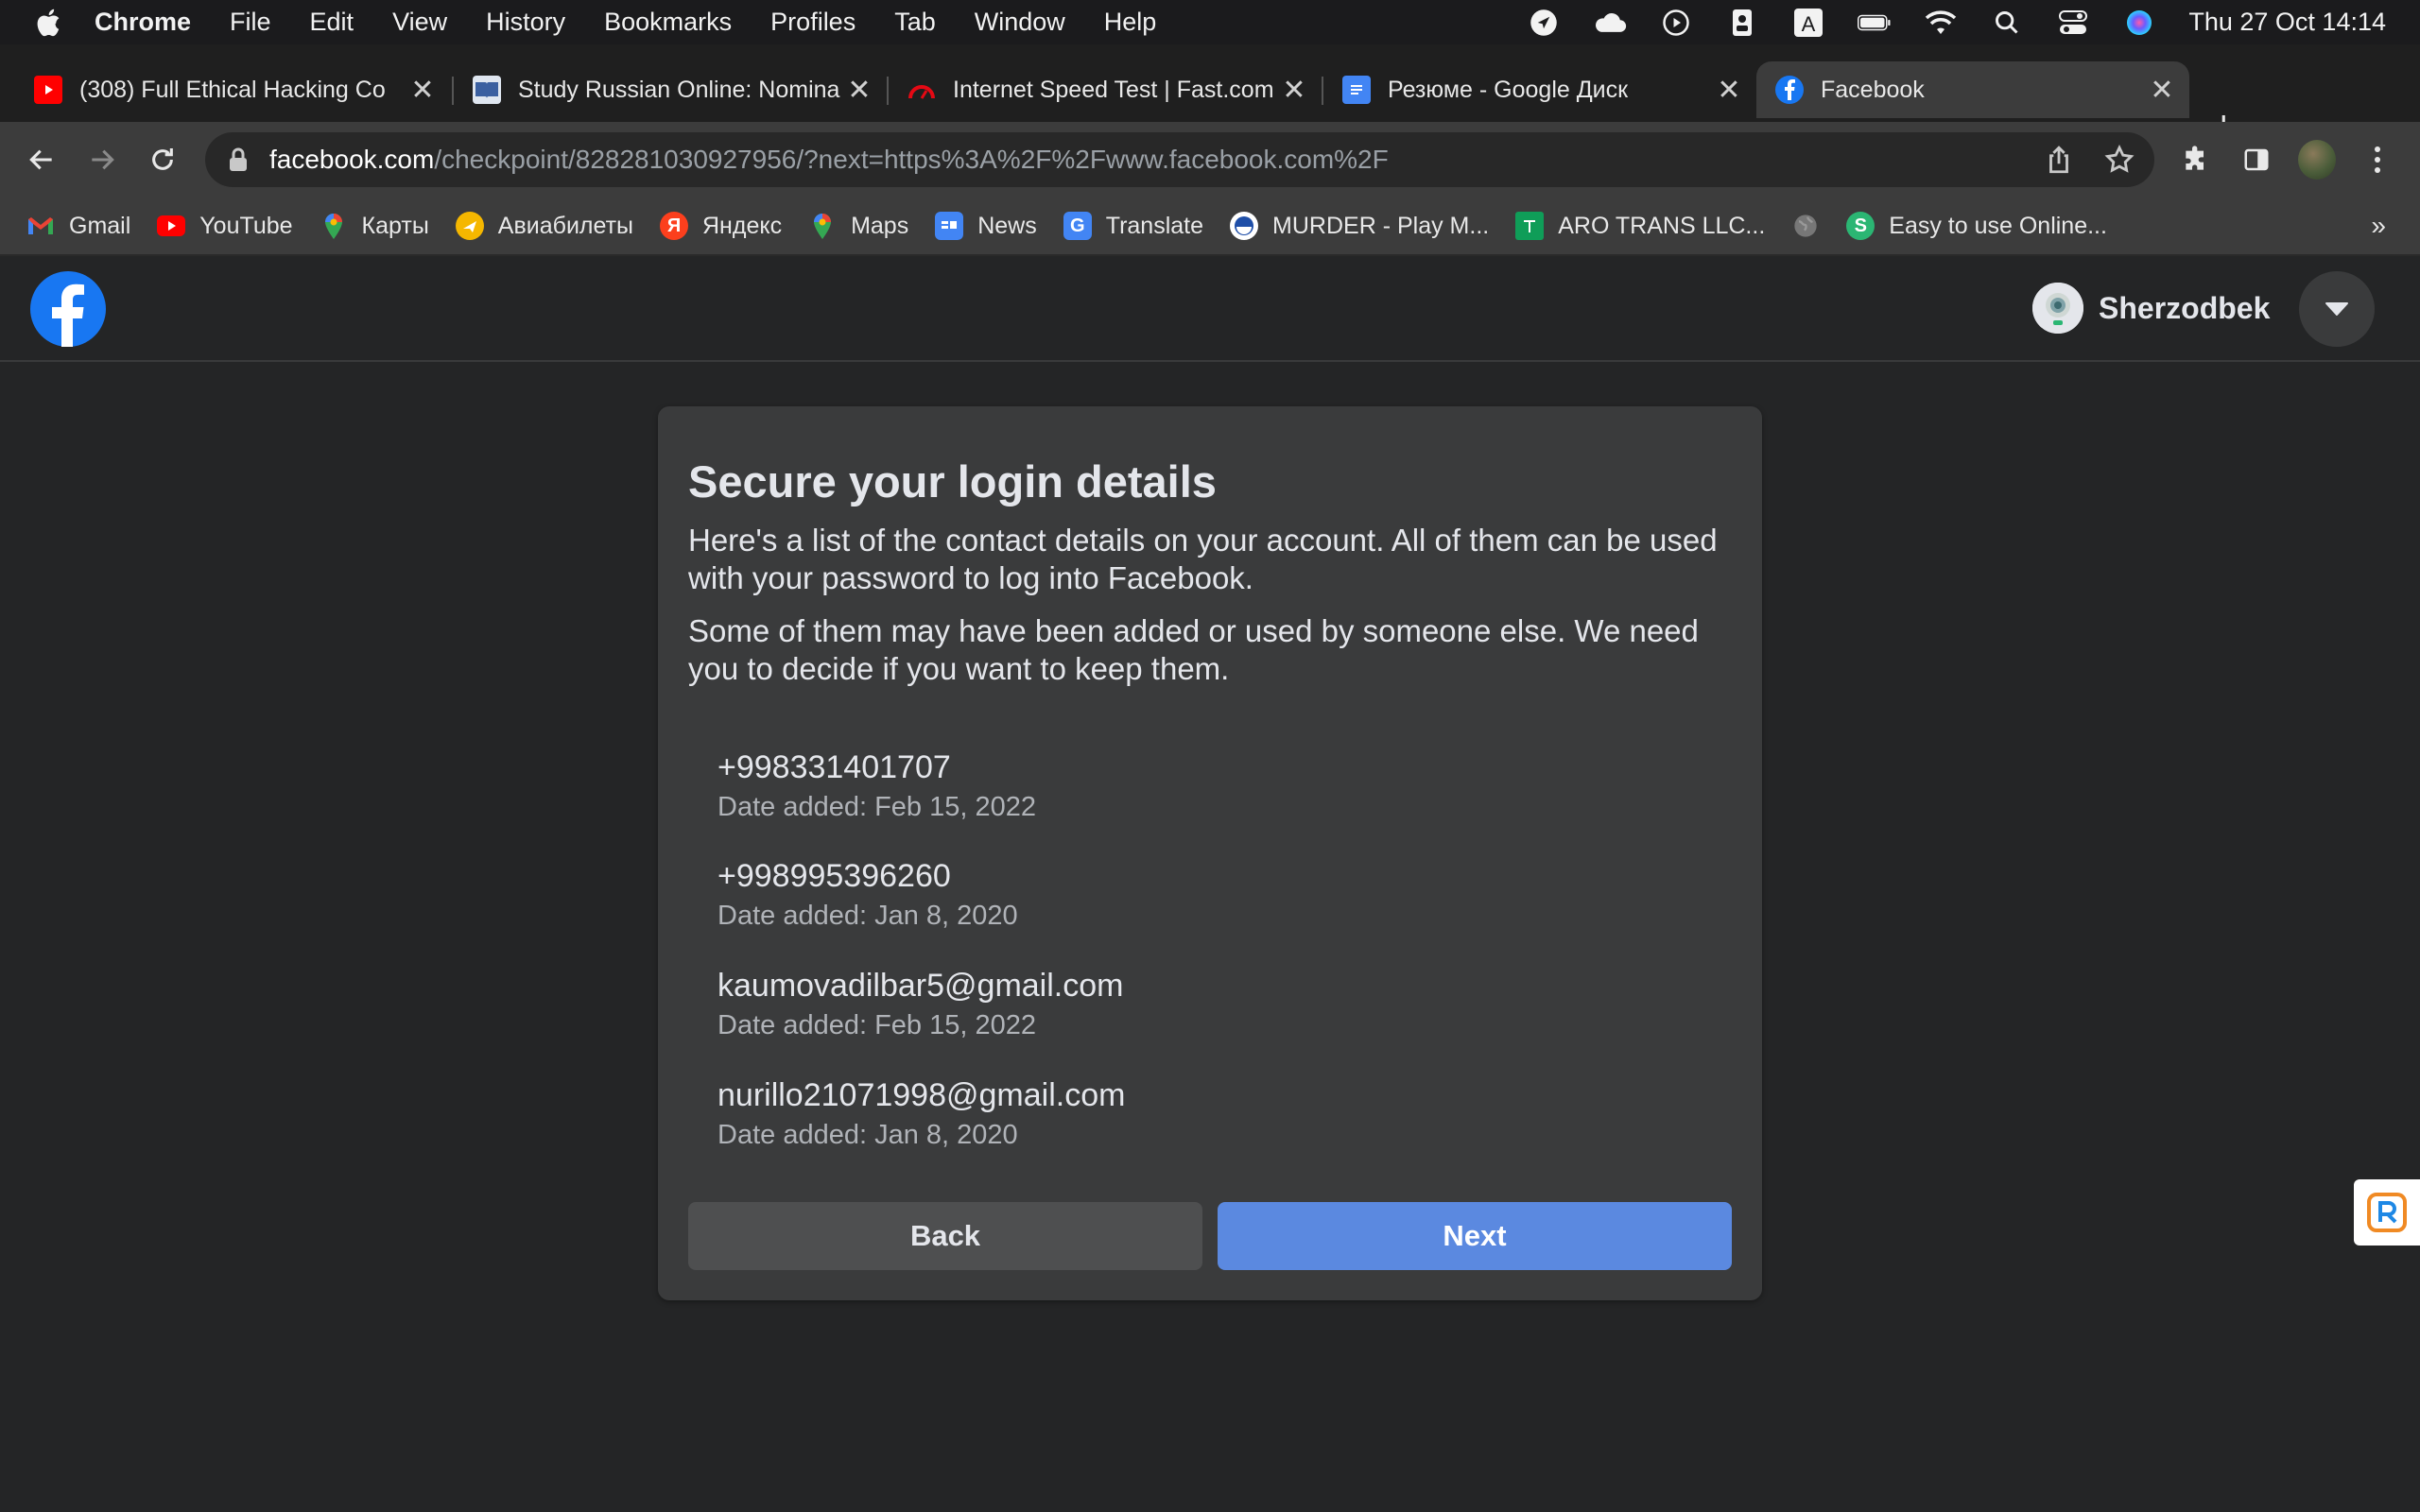 The image size is (2420, 1512). I want to click on clock: Thu 27 Oct 14:14, so click(2287, 22).